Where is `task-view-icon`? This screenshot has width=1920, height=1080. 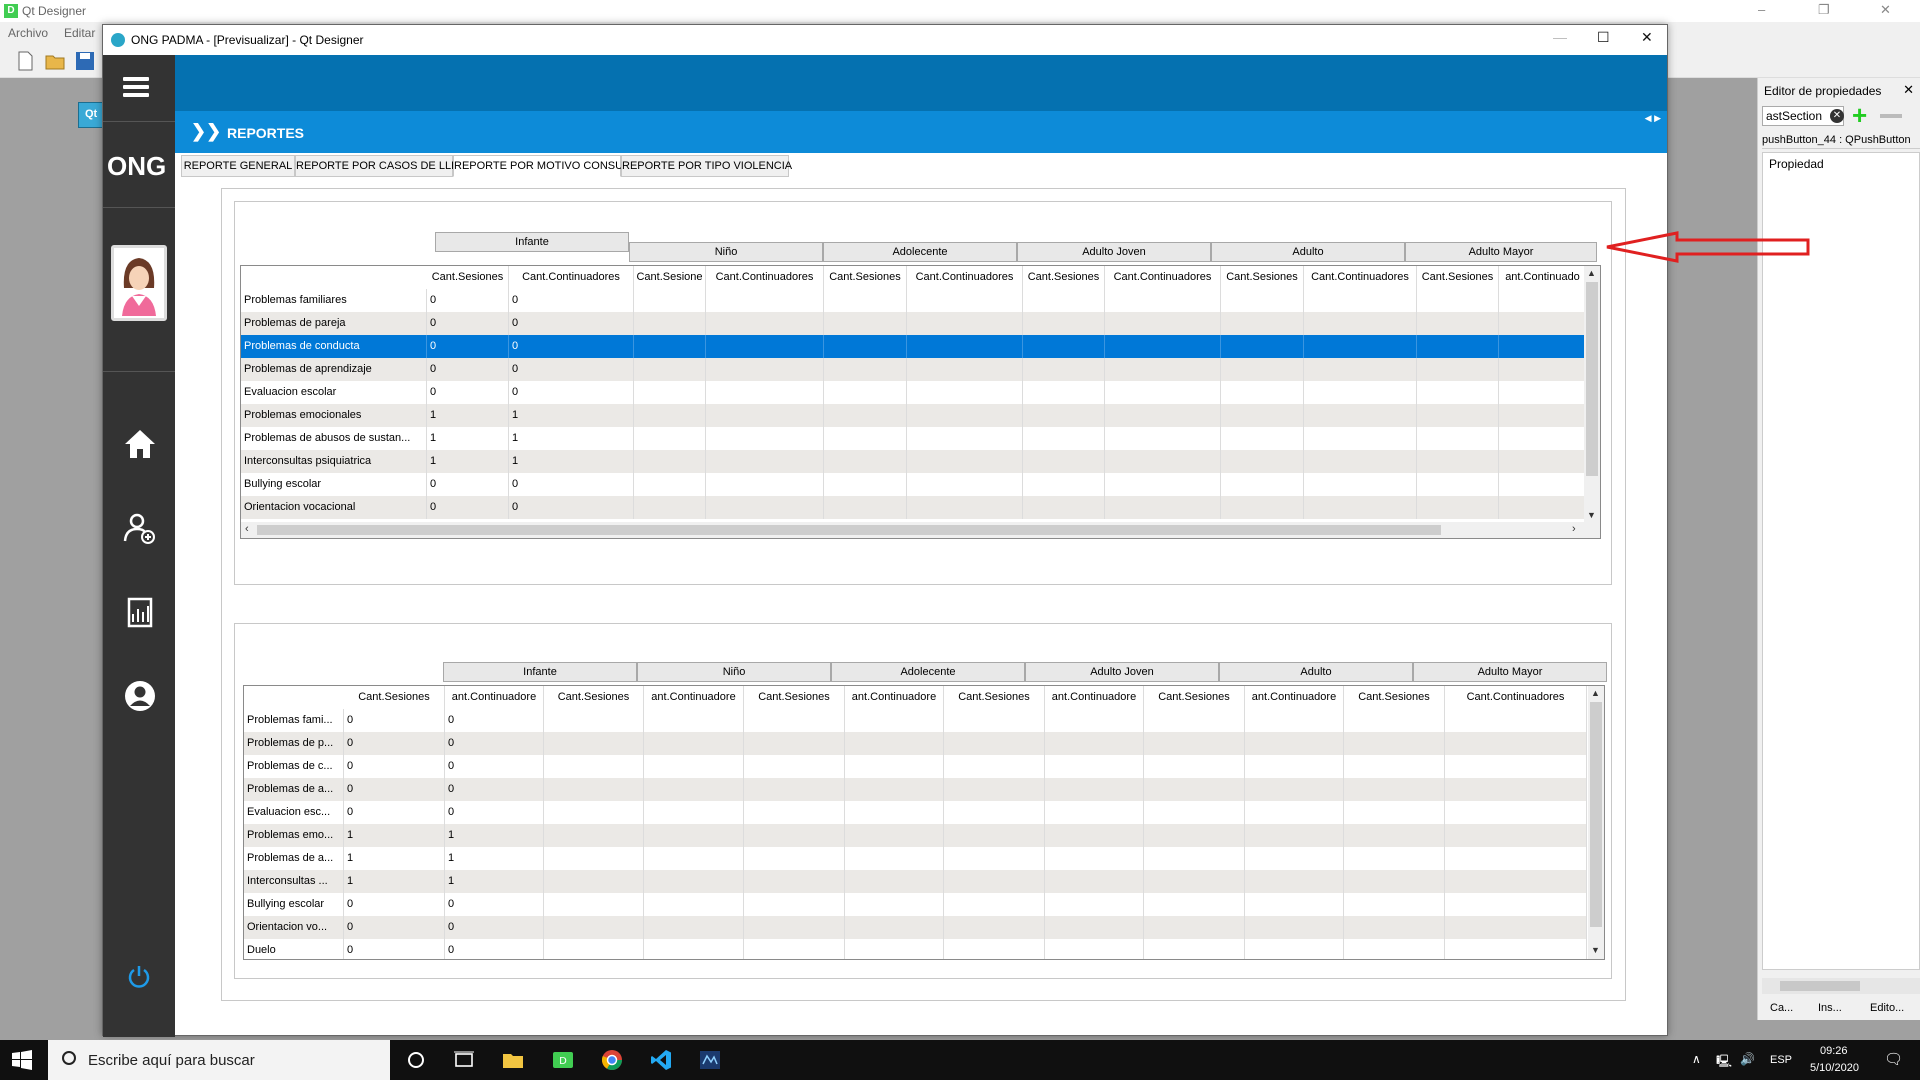 task-view-icon is located at coordinates (464, 1060).